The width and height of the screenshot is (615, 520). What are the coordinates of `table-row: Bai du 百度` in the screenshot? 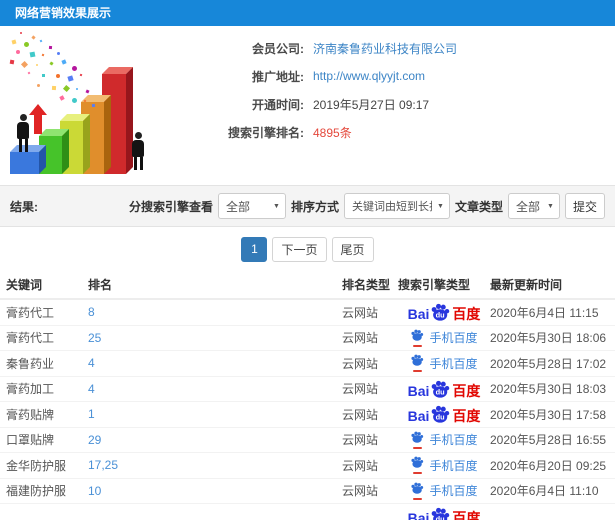 It's located at (307, 512).